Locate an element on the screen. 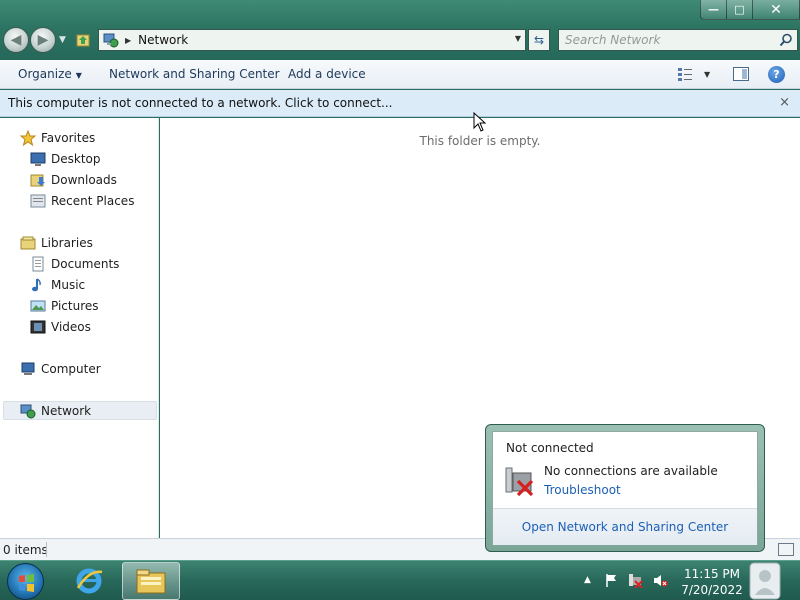 Image resolution: width=800 pixels, height=600 pixels. empty-folder-message: This folder is empty. is located at coordinates (480, 141).